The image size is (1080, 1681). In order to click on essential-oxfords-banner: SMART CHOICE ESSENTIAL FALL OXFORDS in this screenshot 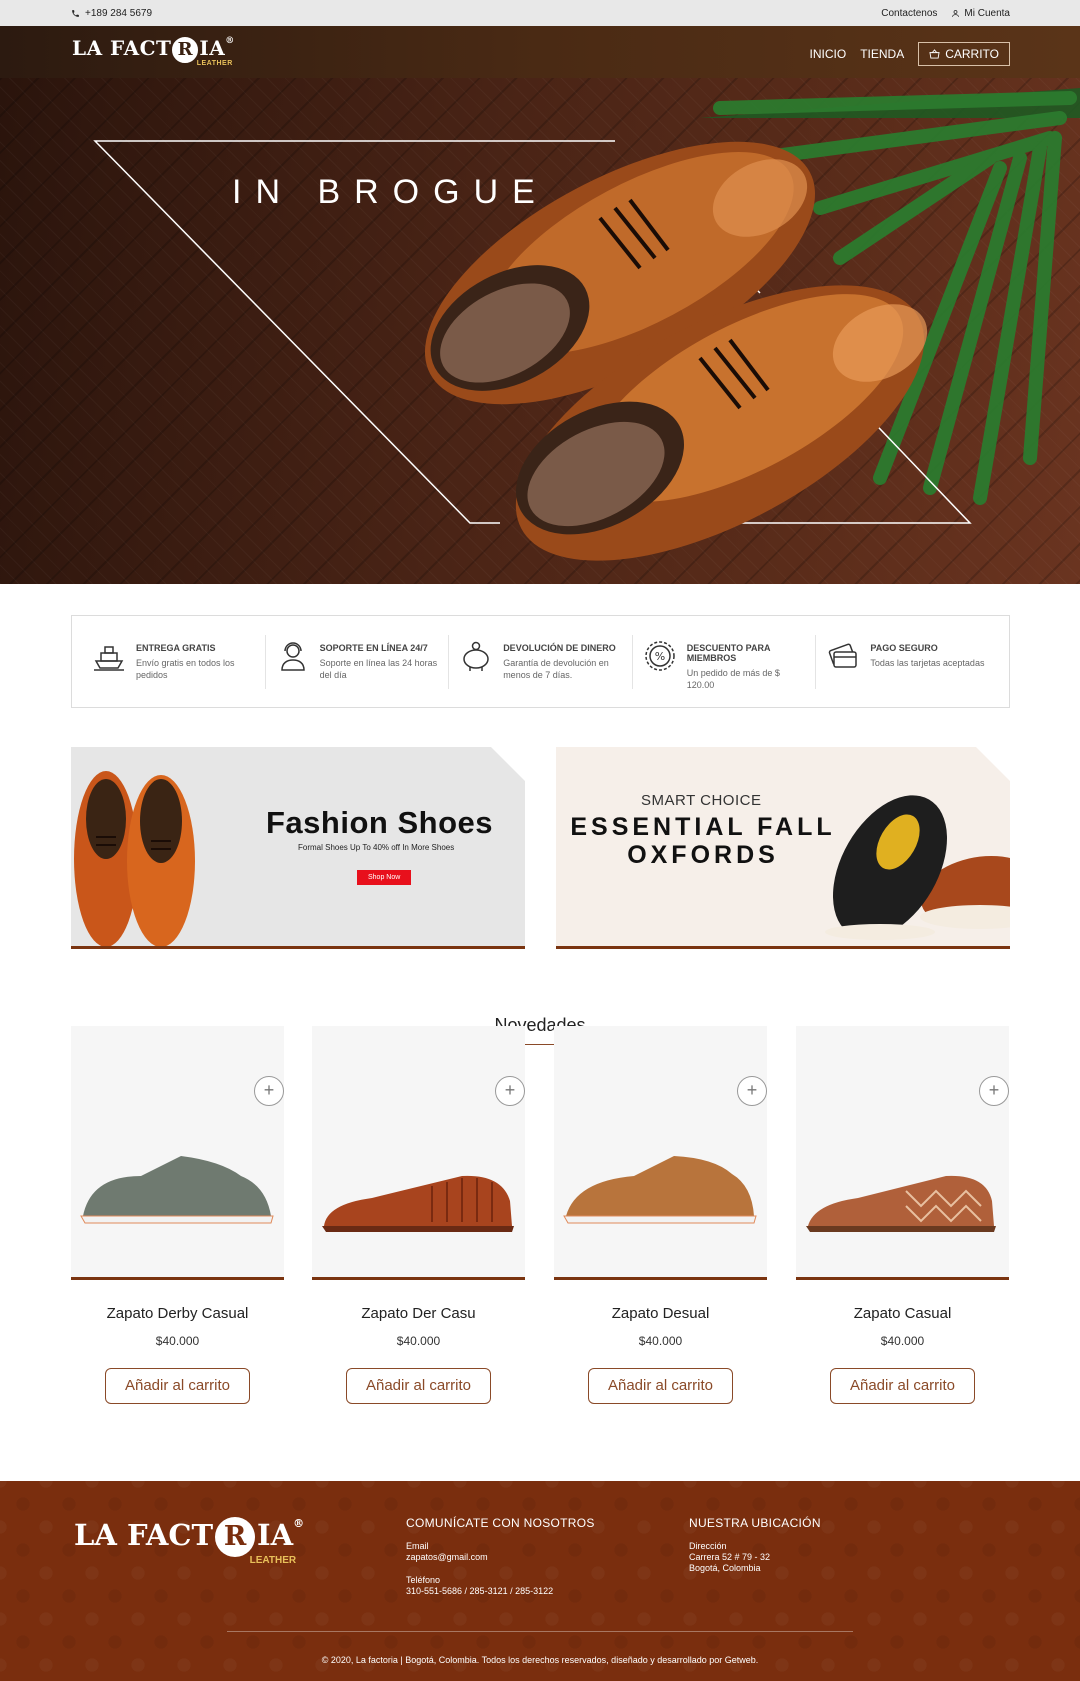, I will do `click(783, 848)`.